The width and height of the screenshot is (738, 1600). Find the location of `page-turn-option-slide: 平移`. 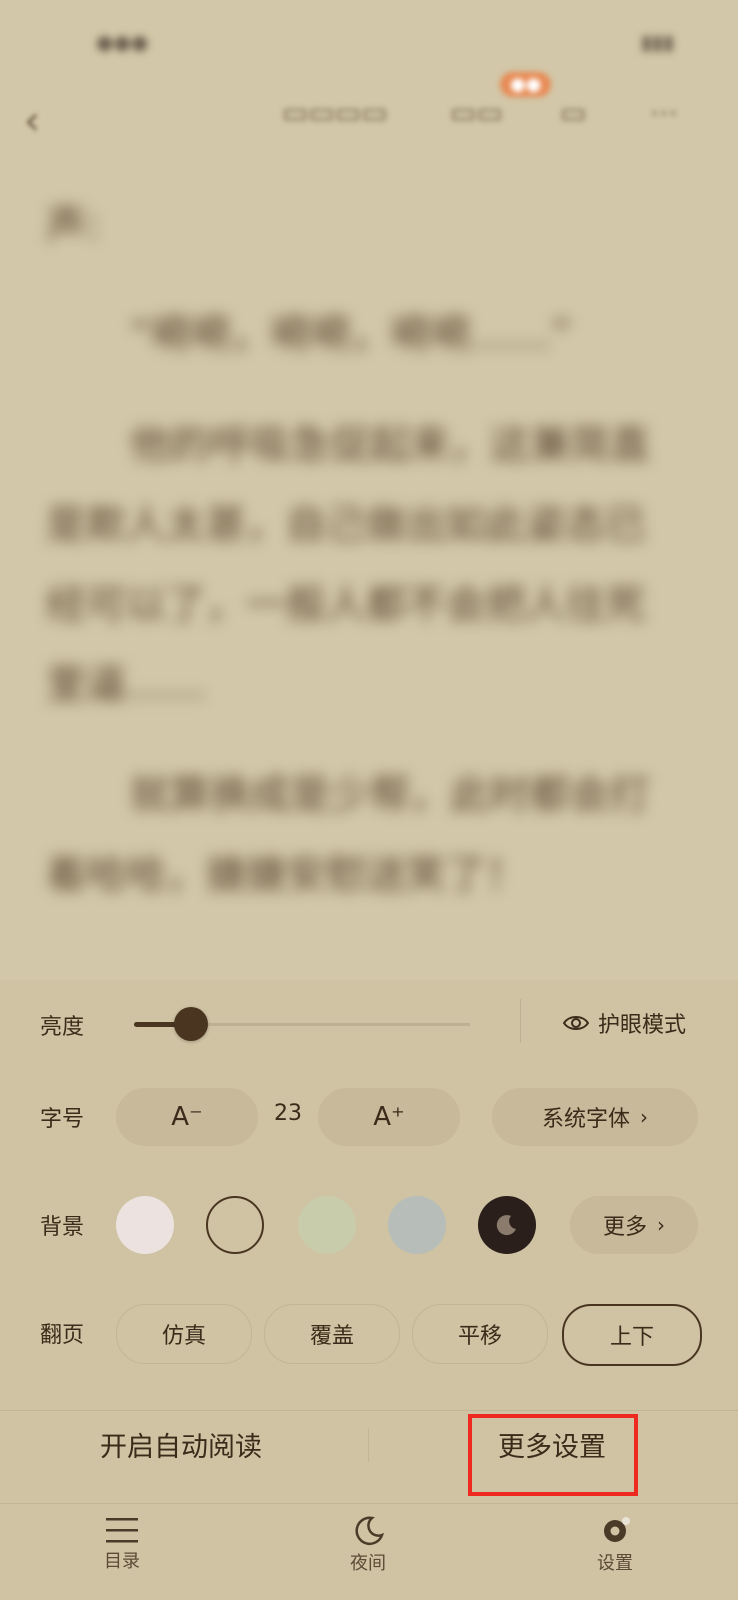

page-turn-option-slide: 平移 is located at coordinates (480, 1334).